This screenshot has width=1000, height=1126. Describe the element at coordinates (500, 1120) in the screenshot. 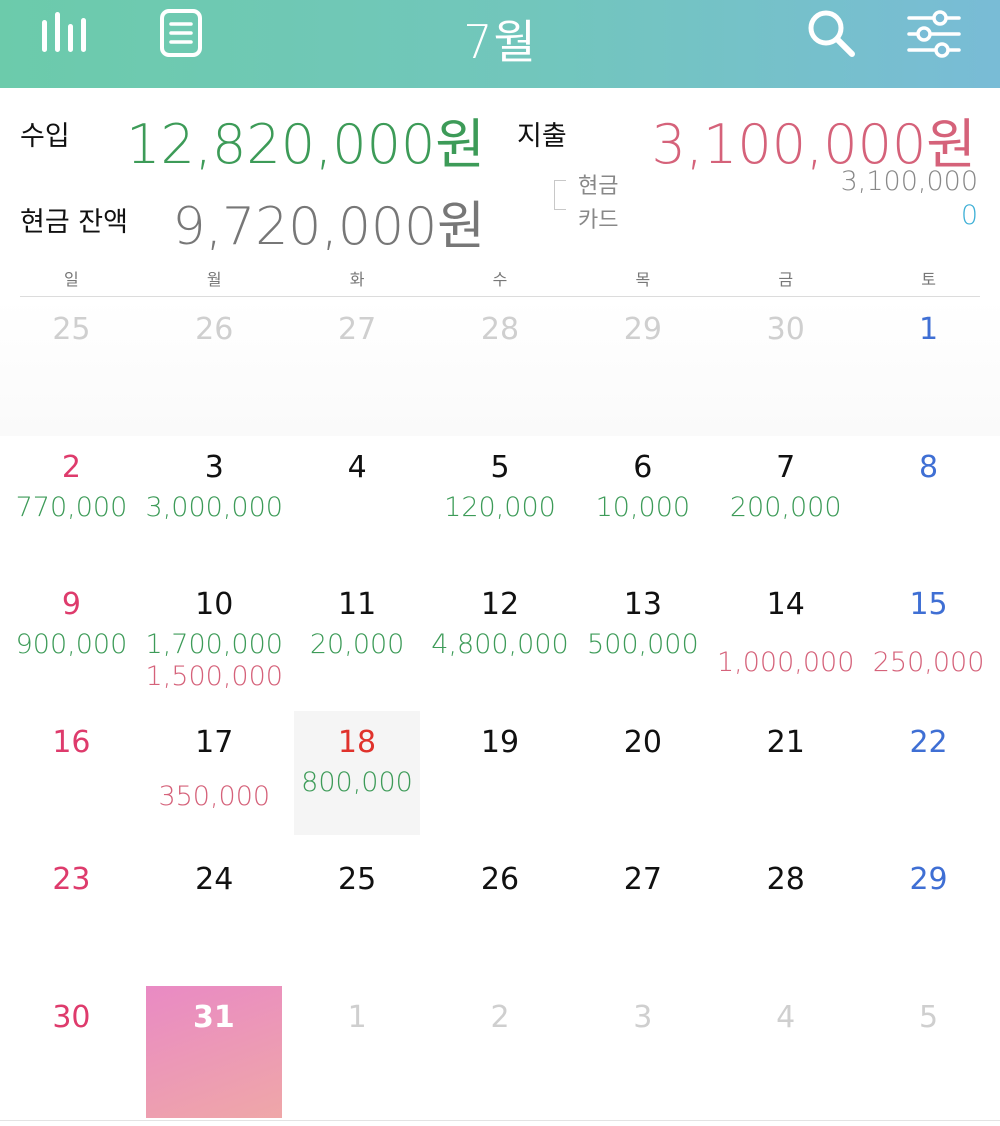

I see `bottom-divider` at that location.